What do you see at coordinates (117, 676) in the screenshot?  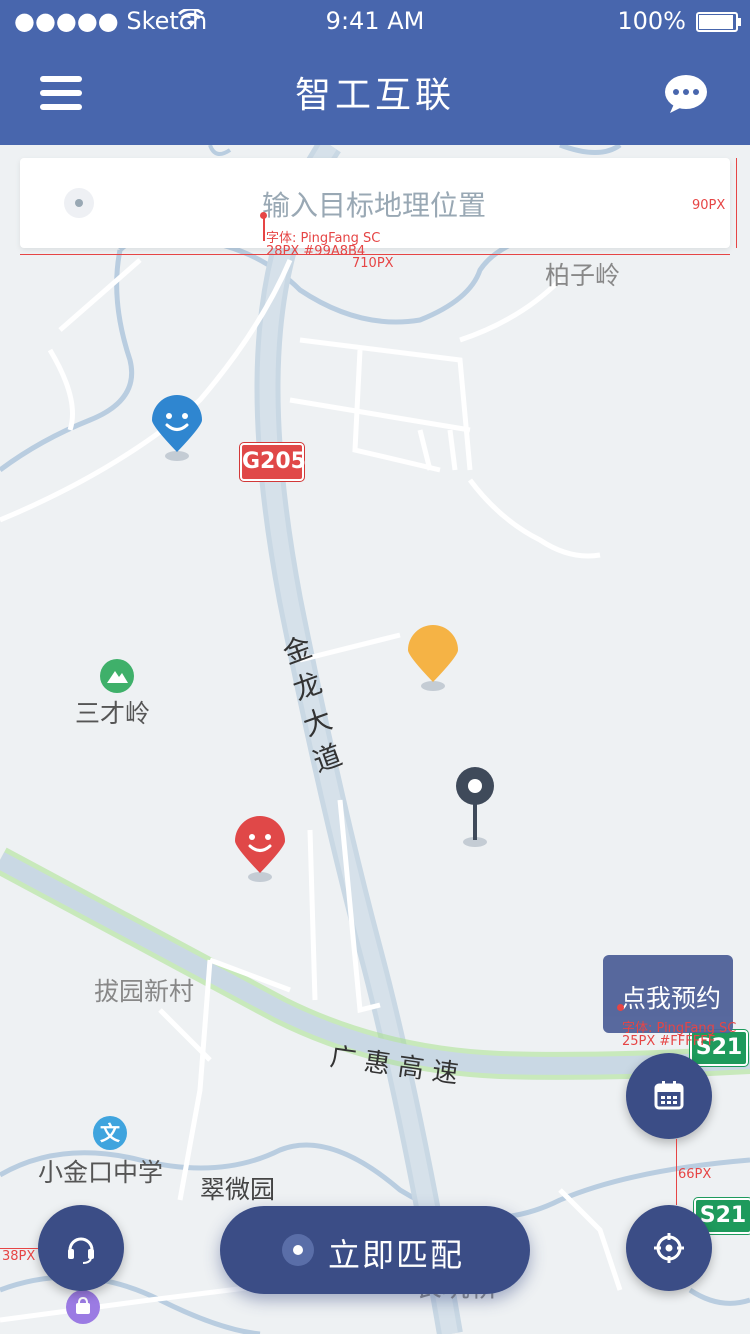 I see `mountain-icon` at bounding box center [117, 676].